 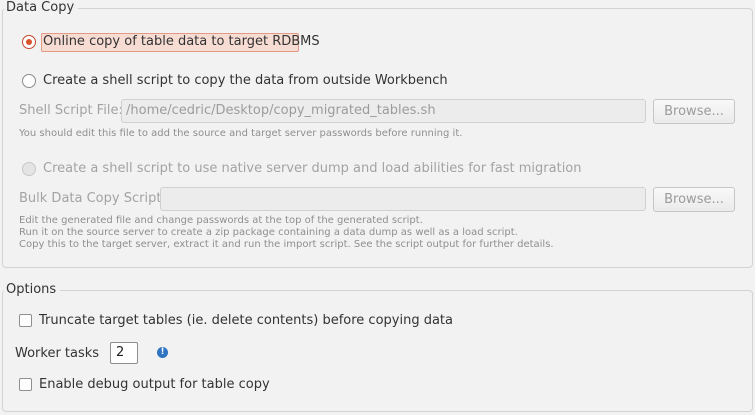 What do you see at coordinates (25, 320) in the screenshot?
I see `truncate-checkbox` at bounding box center [25, 320].